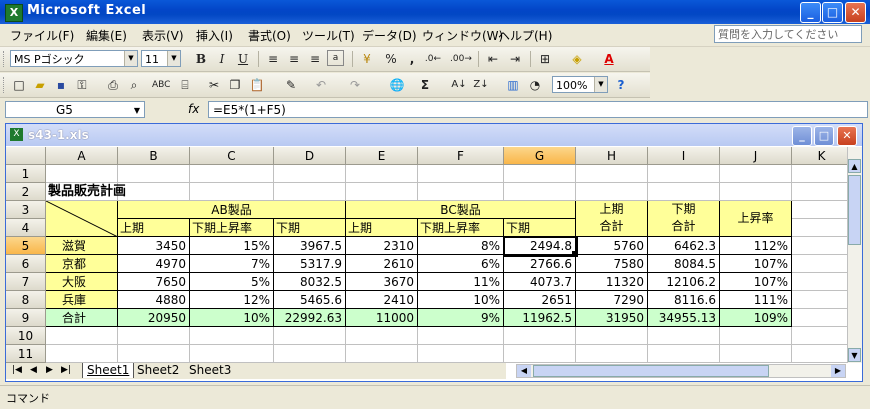 Image resolution: width=870 pixels, height=409 pixels. Describe the element at coordinates (232, 300) in the screenshot. I see `data-cell: 12%` at that location.